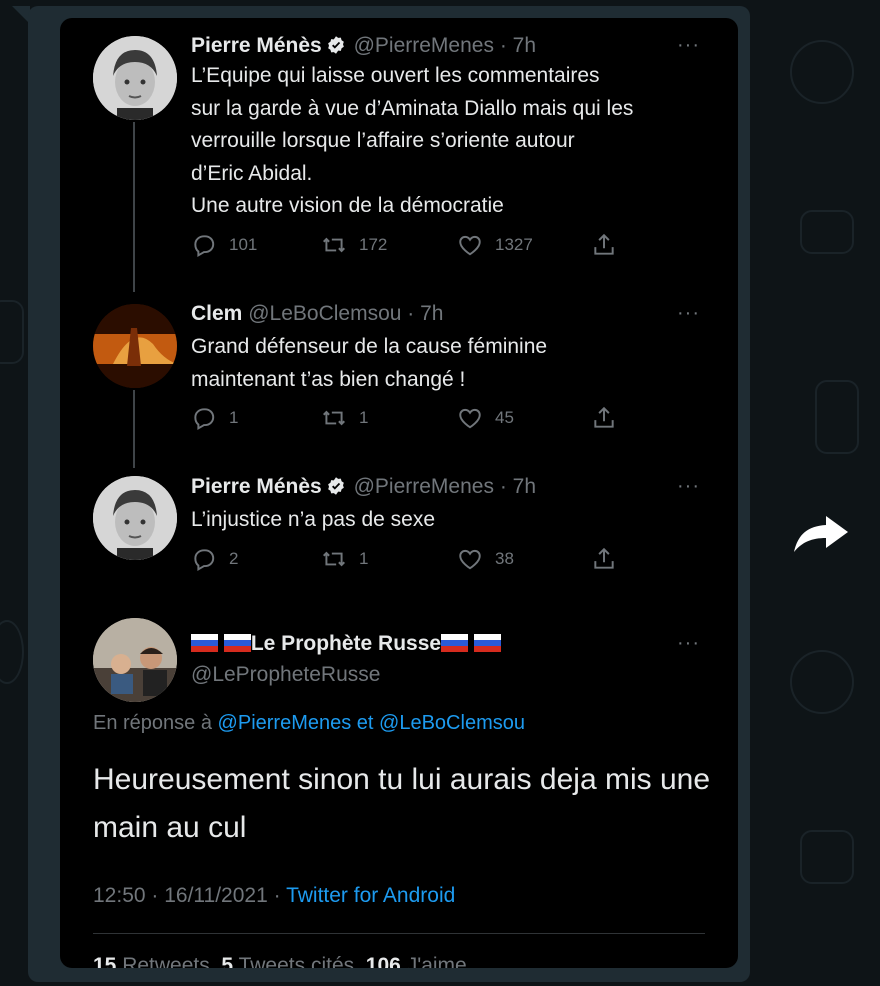 The width and height of the screenshot is (880, 986). Describe the element at coordinates (495, 245) in the screenshot. I see `like-button: 1327` at that location.